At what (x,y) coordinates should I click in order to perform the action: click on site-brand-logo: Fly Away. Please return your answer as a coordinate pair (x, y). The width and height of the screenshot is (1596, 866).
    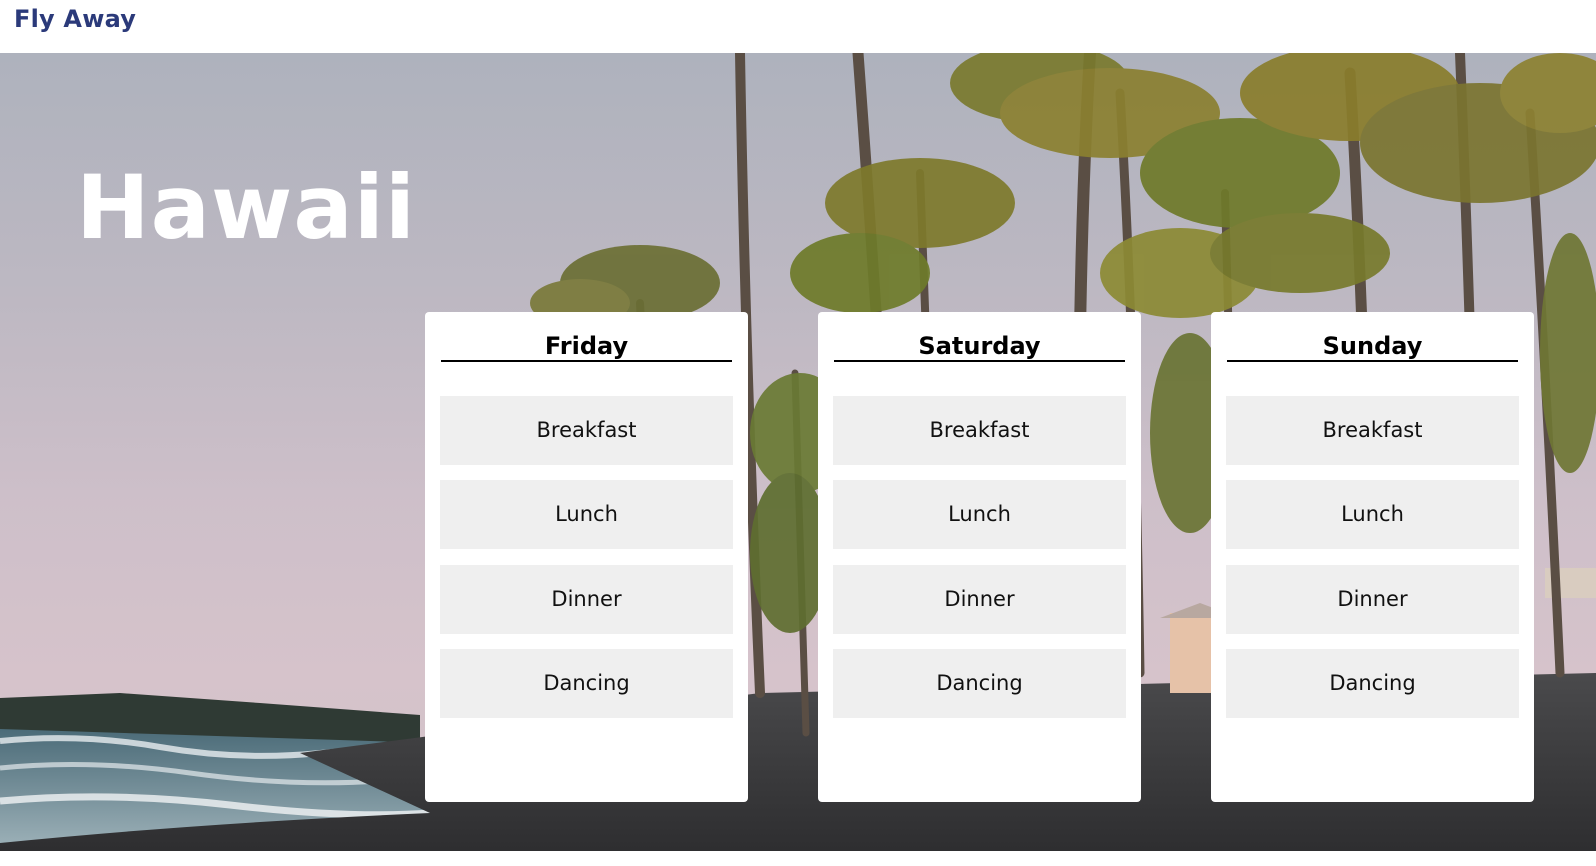
    Looking at the image, I should click on (75, 19).